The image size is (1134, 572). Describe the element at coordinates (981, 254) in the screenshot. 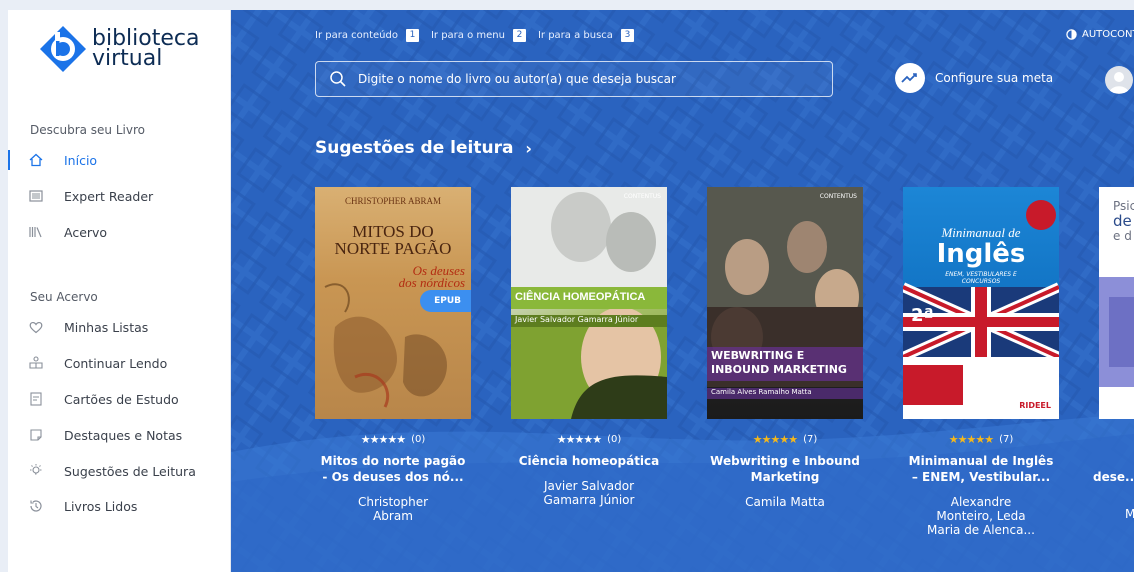

I see `cover-title-main: Inglês` at that location.